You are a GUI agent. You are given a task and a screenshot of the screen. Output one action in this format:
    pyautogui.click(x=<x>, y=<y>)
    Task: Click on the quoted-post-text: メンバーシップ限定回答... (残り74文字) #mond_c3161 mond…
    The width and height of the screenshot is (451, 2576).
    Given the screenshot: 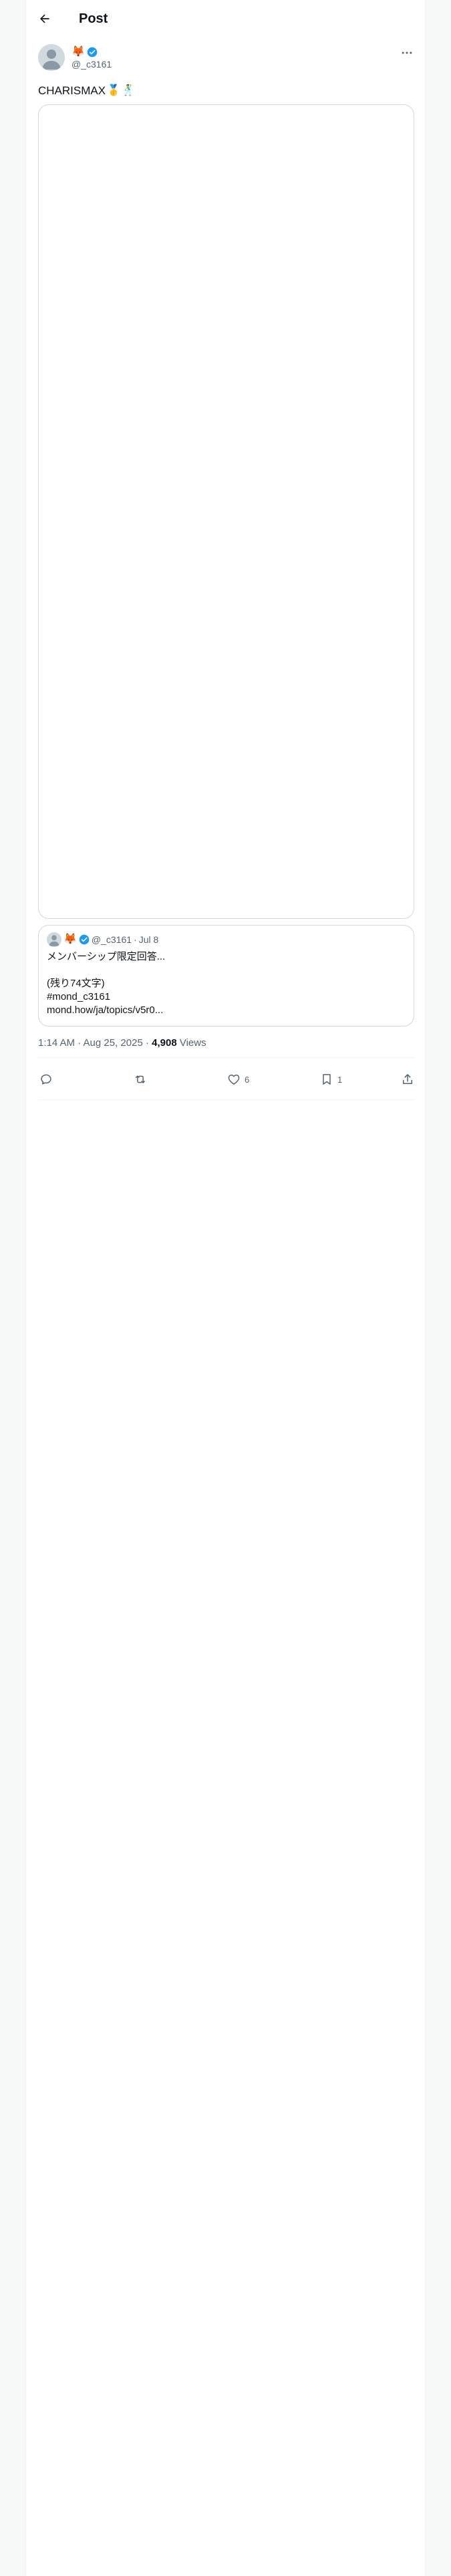 What is the action you would take?
    pyautogui.click(x=224, y=984)
    